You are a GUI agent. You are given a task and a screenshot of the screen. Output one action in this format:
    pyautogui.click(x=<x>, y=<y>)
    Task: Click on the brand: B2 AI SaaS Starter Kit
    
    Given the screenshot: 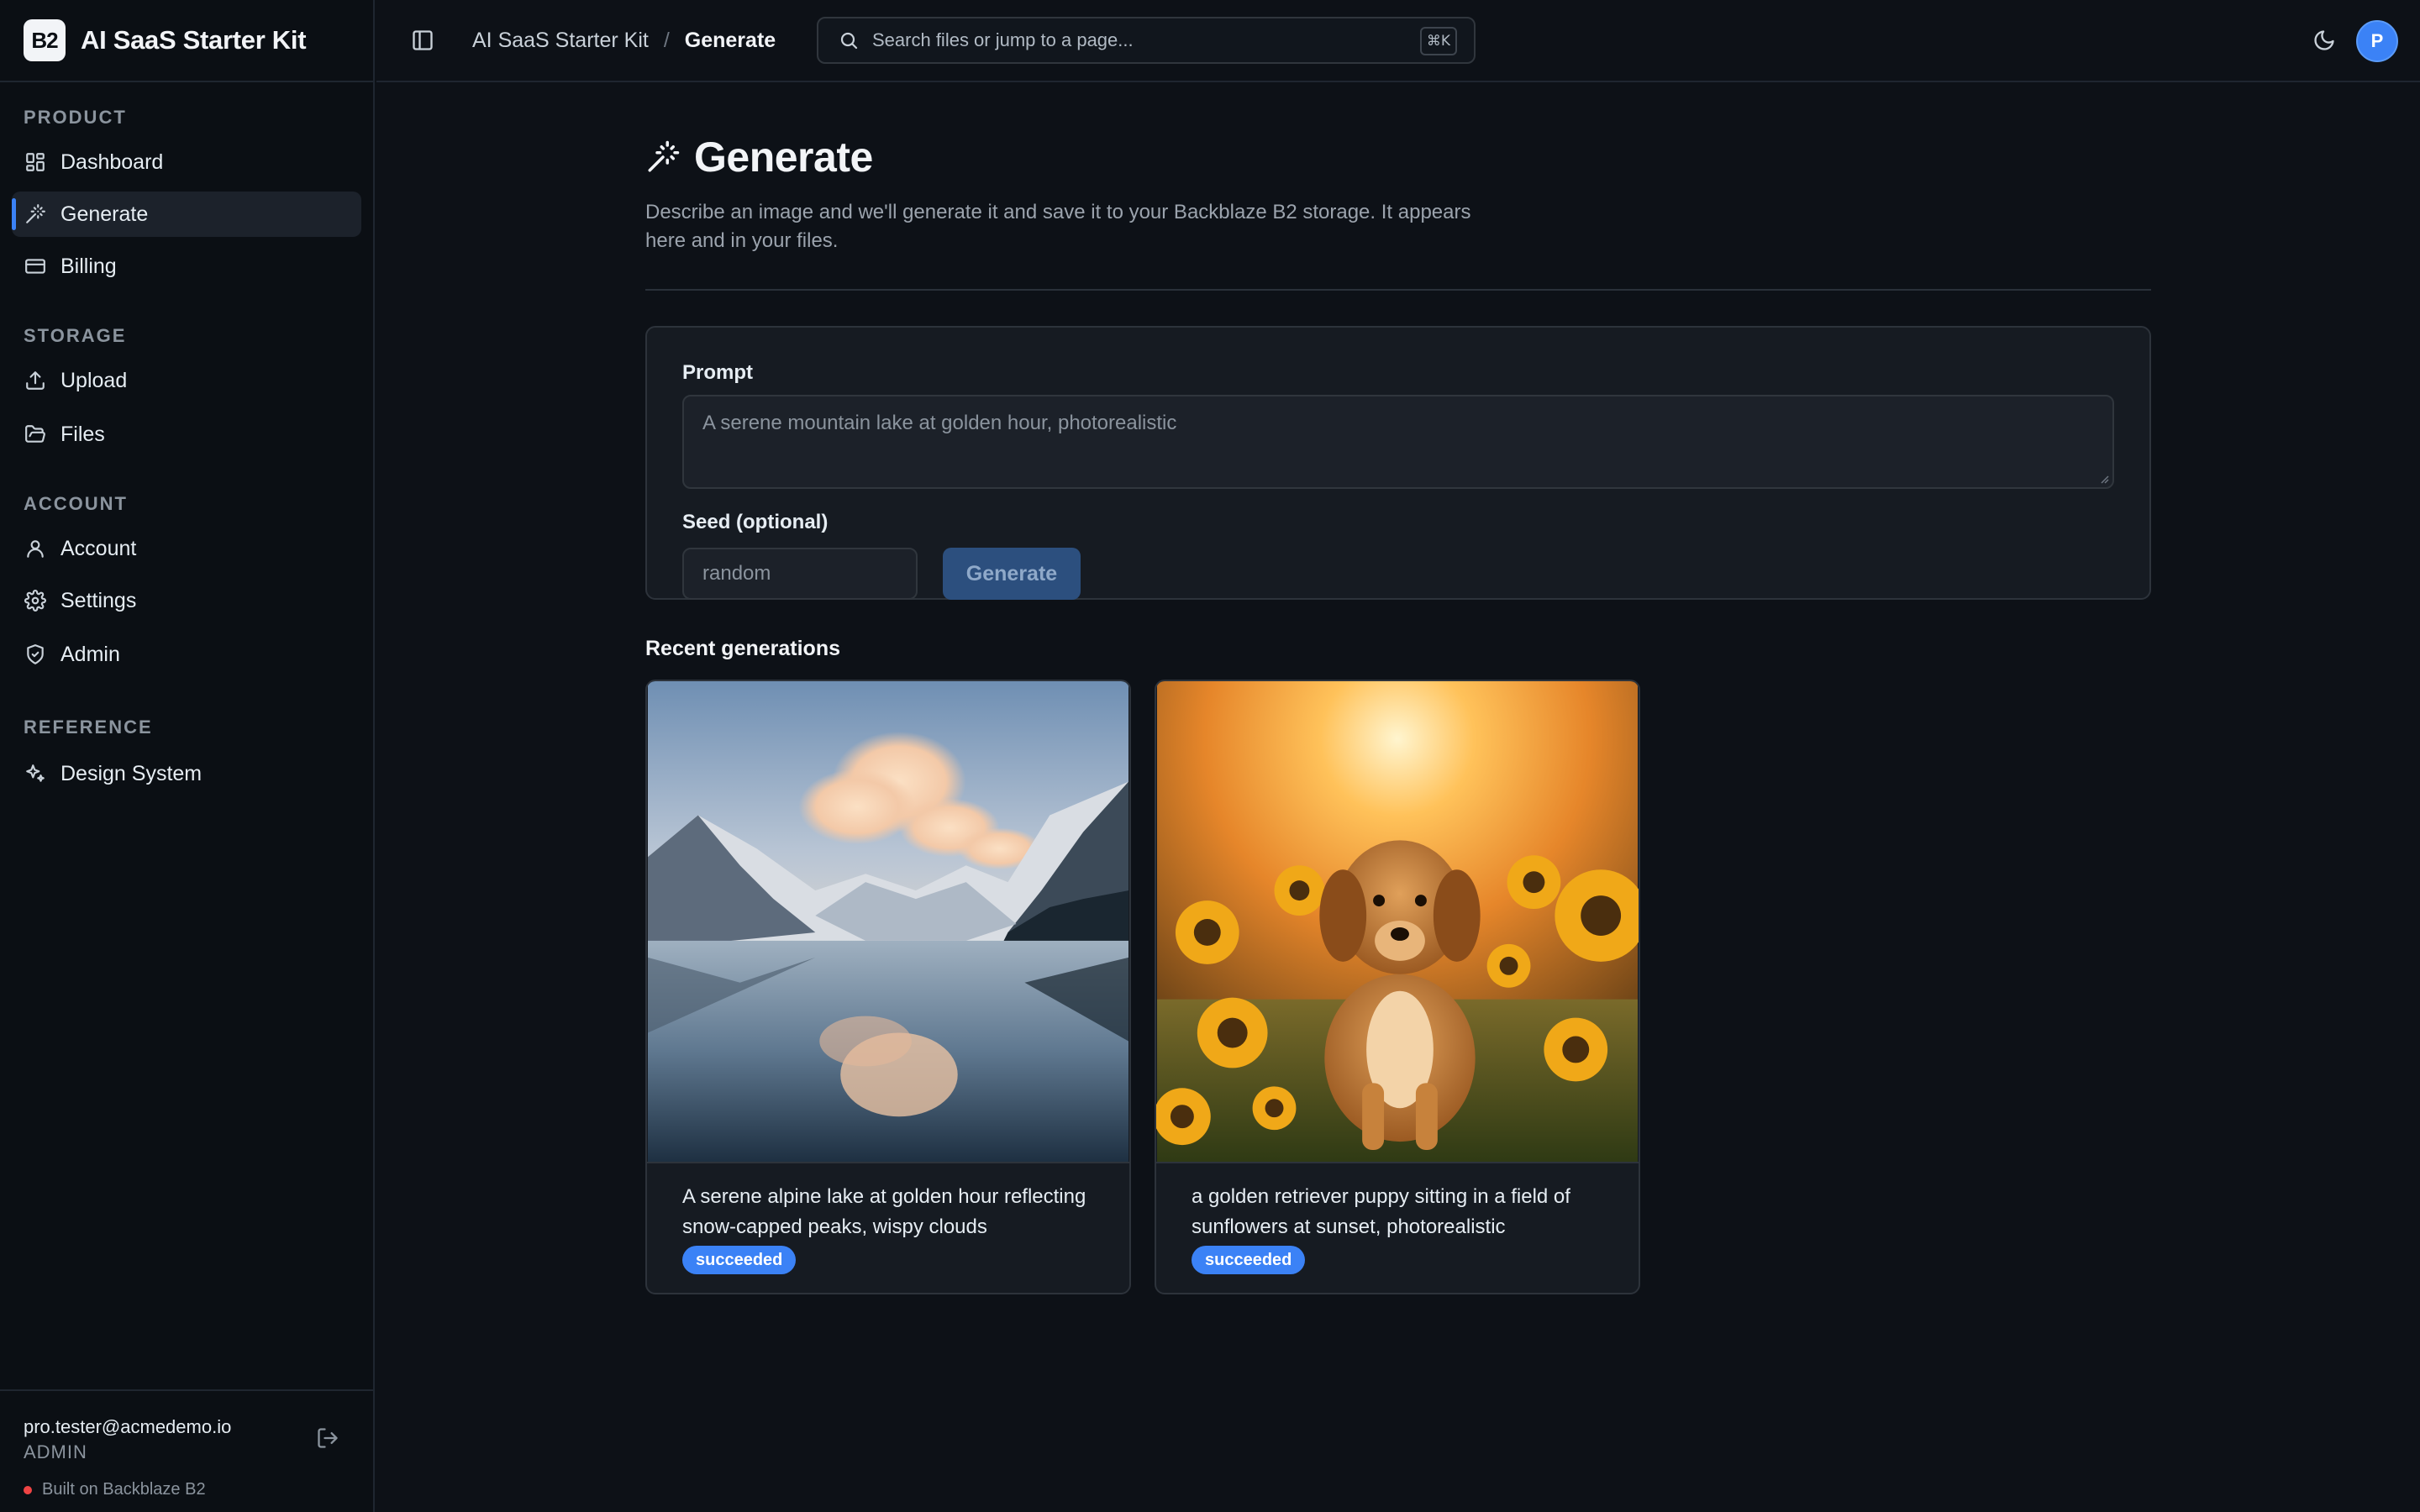 What is the action you would take?
    pyautogui.click(x=187, y=41)
    